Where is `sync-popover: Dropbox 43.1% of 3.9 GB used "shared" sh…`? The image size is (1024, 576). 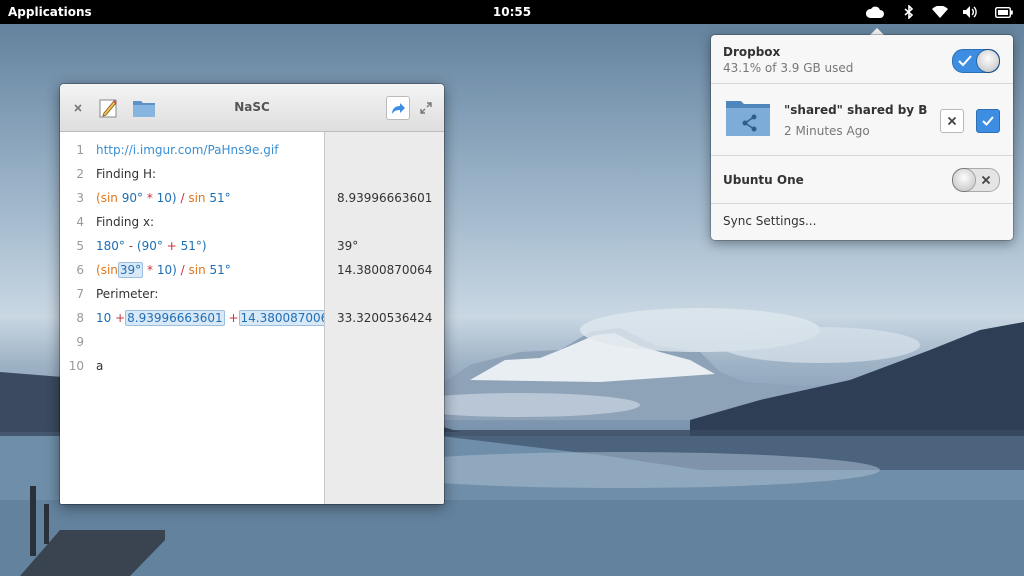
sync-popover: Dropbox 43.1% of 3.9 GB used "shared" sh… is located at coordinates (862, 137).